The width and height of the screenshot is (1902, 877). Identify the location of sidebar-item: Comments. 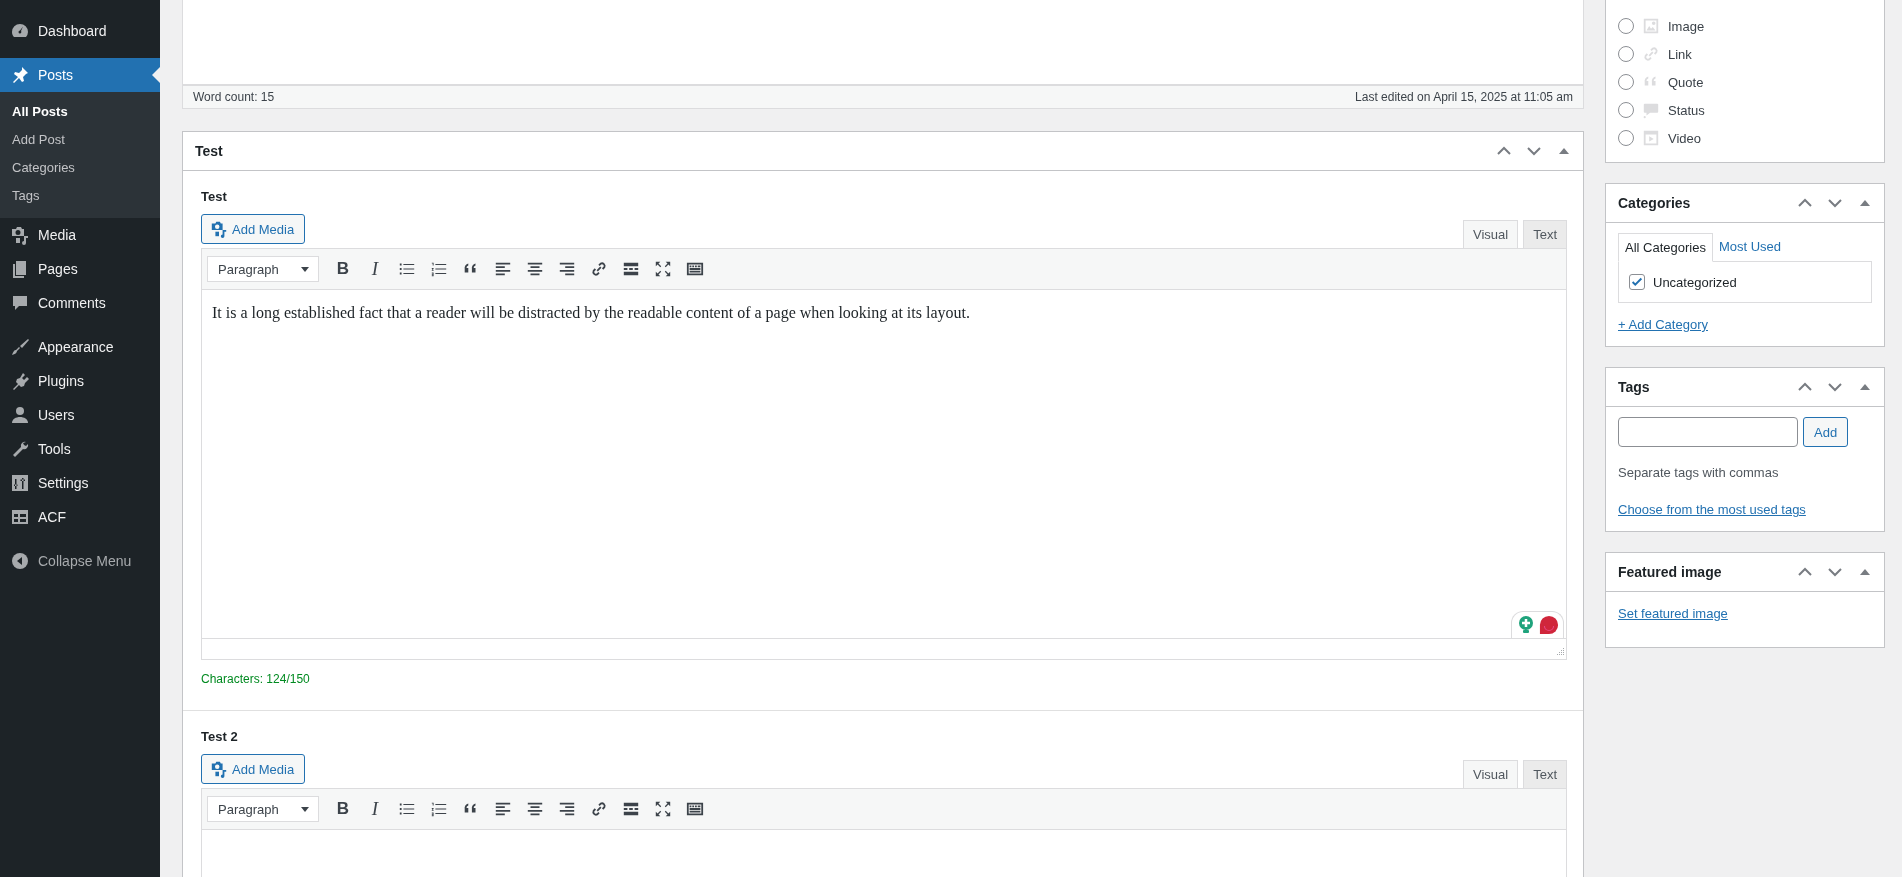
(80, 303).